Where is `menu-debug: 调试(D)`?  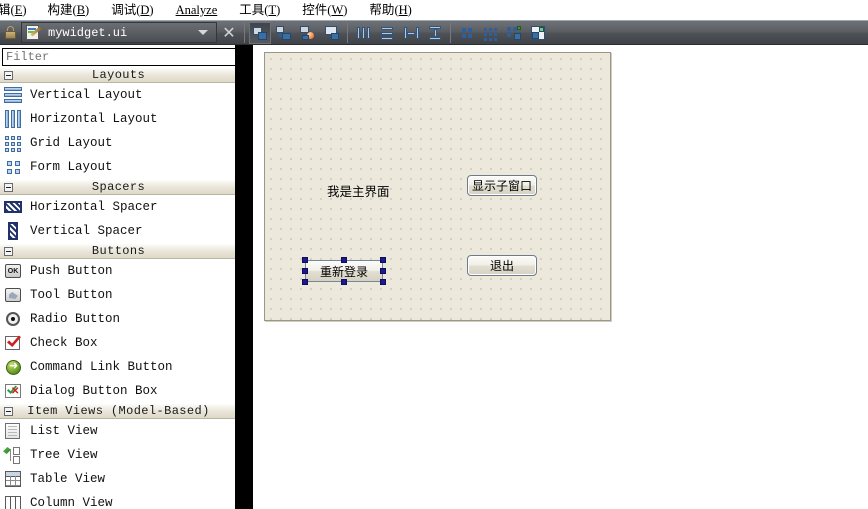 menu-debug: 调试(D) is located at coordinates (132, 10).